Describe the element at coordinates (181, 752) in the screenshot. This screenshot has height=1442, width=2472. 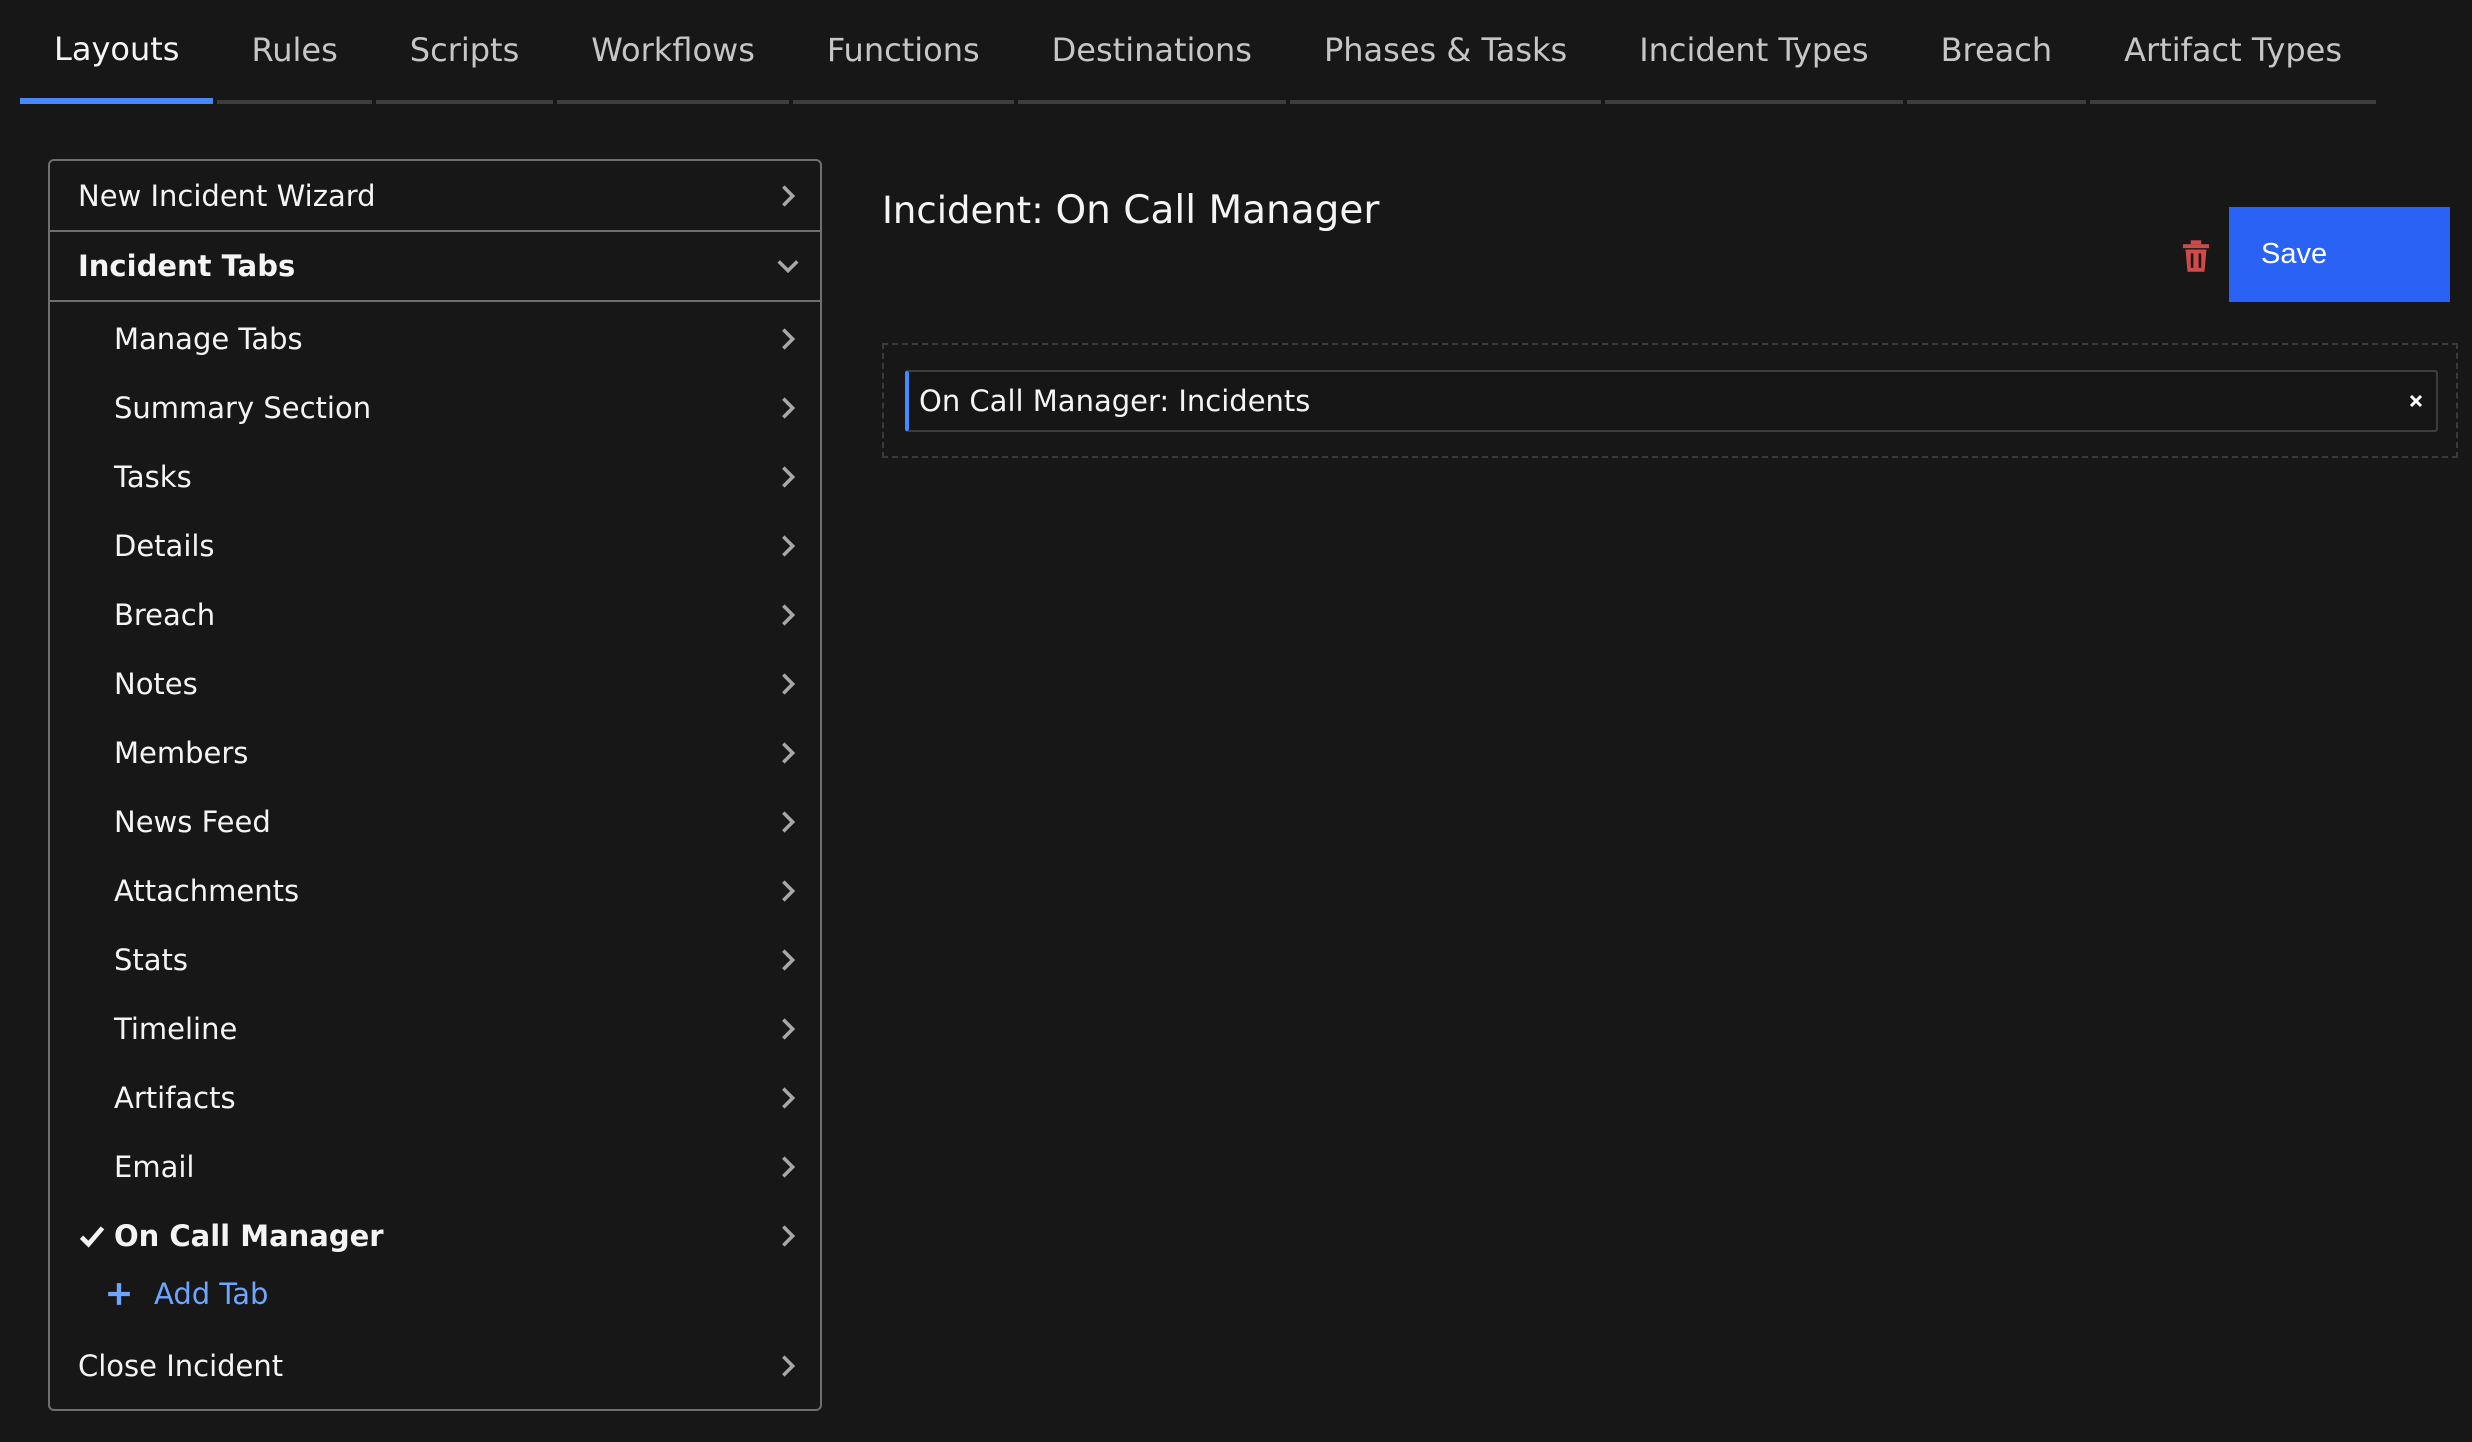
I see `sidebar-item-label: Members` at that location.